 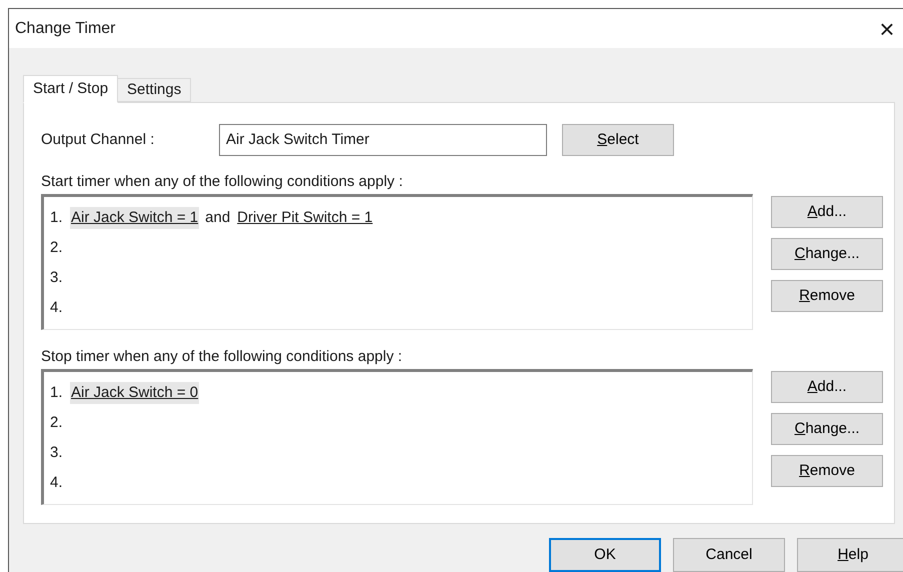 What do you see at coordinates (850, 555) in the screenshot?
I see `dialog-button: Help` at bounding box center [850, 555].